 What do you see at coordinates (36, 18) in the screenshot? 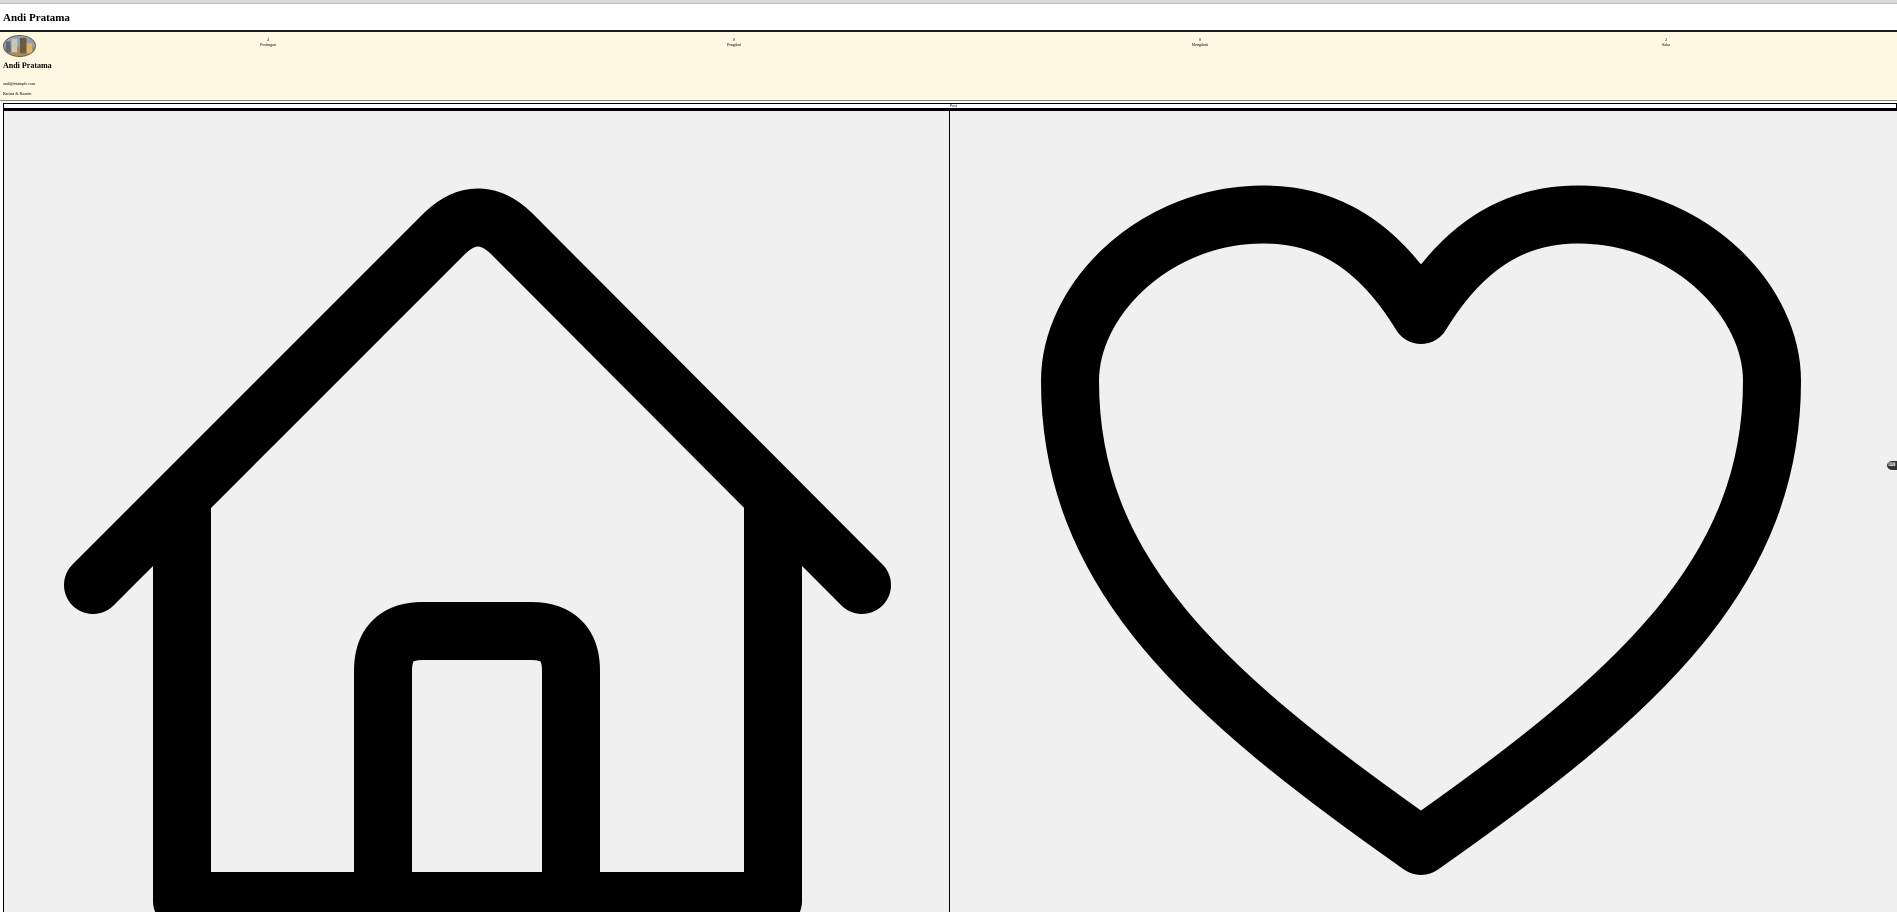
I see `page-title: Andi Pratama` at bounding box center [36, 18].